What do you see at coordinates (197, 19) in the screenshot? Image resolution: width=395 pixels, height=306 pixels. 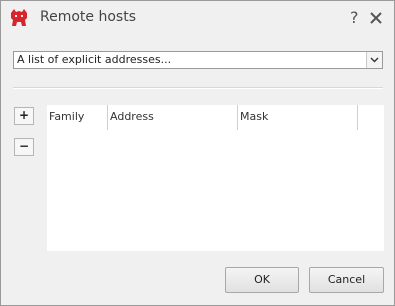 I see `title-bar: Remote hosts ?` at bounding box center [197, 19].